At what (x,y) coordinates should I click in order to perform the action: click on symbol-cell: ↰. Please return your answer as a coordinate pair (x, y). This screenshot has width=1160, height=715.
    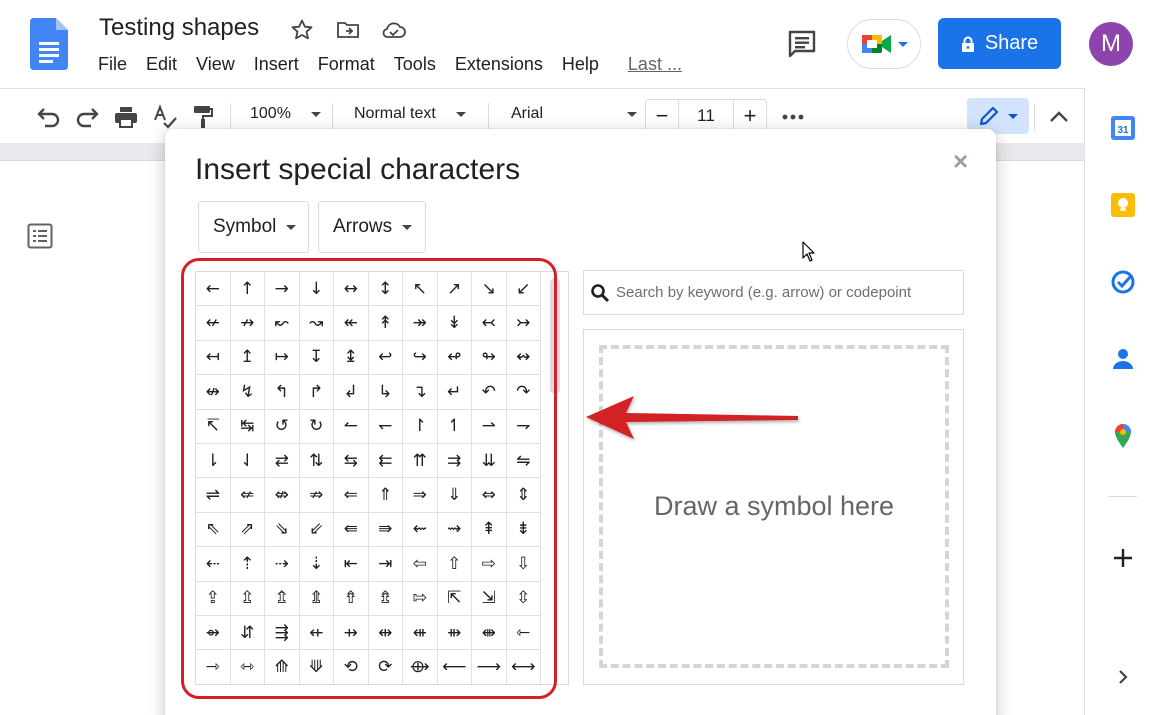
    Looking at the image, I should click on (282, 392).